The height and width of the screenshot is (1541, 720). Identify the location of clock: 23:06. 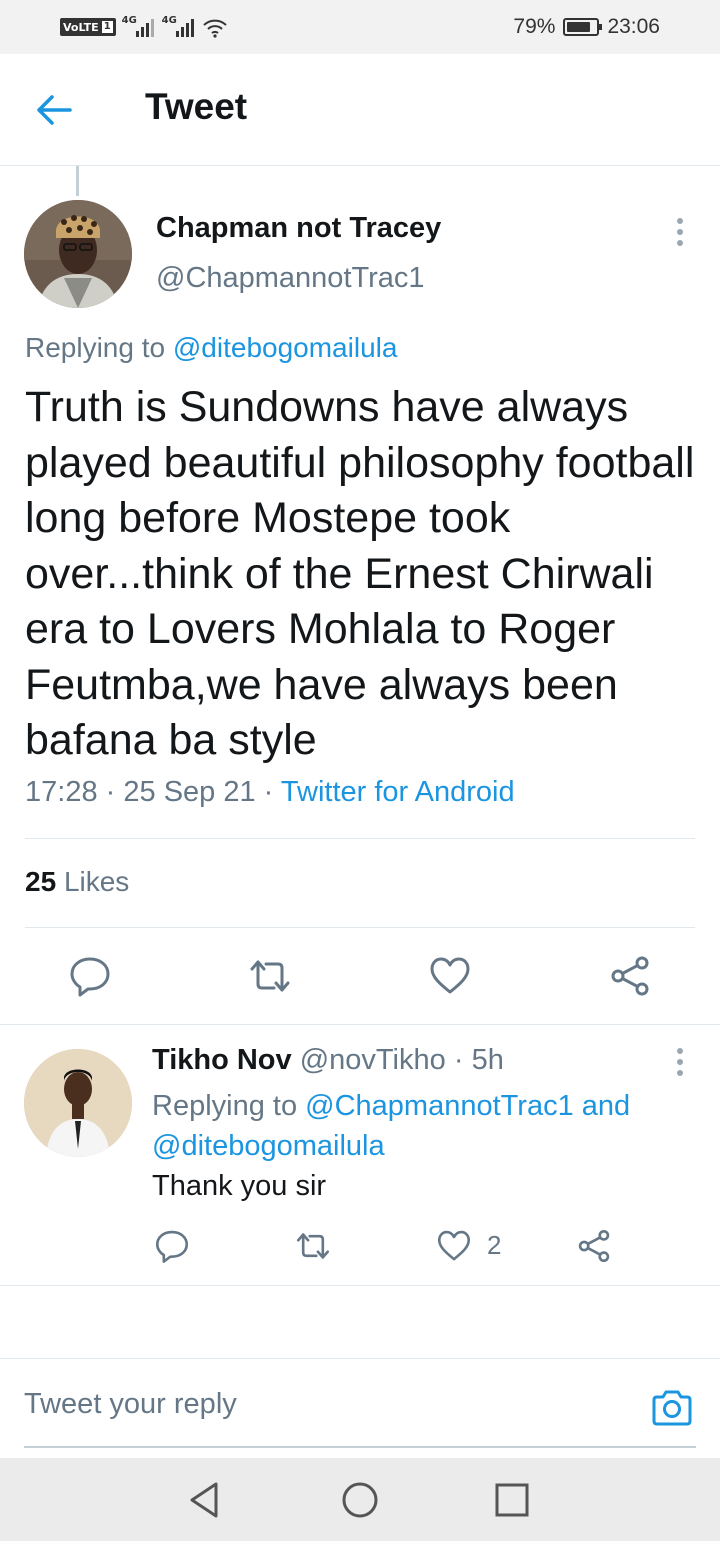
(633, 26).